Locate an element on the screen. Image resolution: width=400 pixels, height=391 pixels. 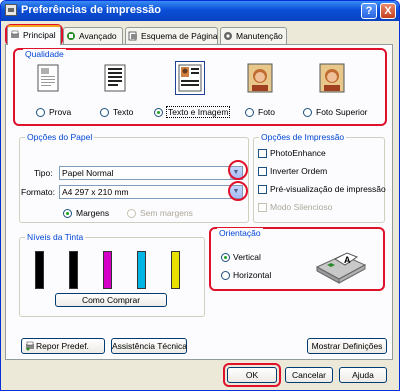
photoenhance-checkbox is located at coordinates (262, 153).